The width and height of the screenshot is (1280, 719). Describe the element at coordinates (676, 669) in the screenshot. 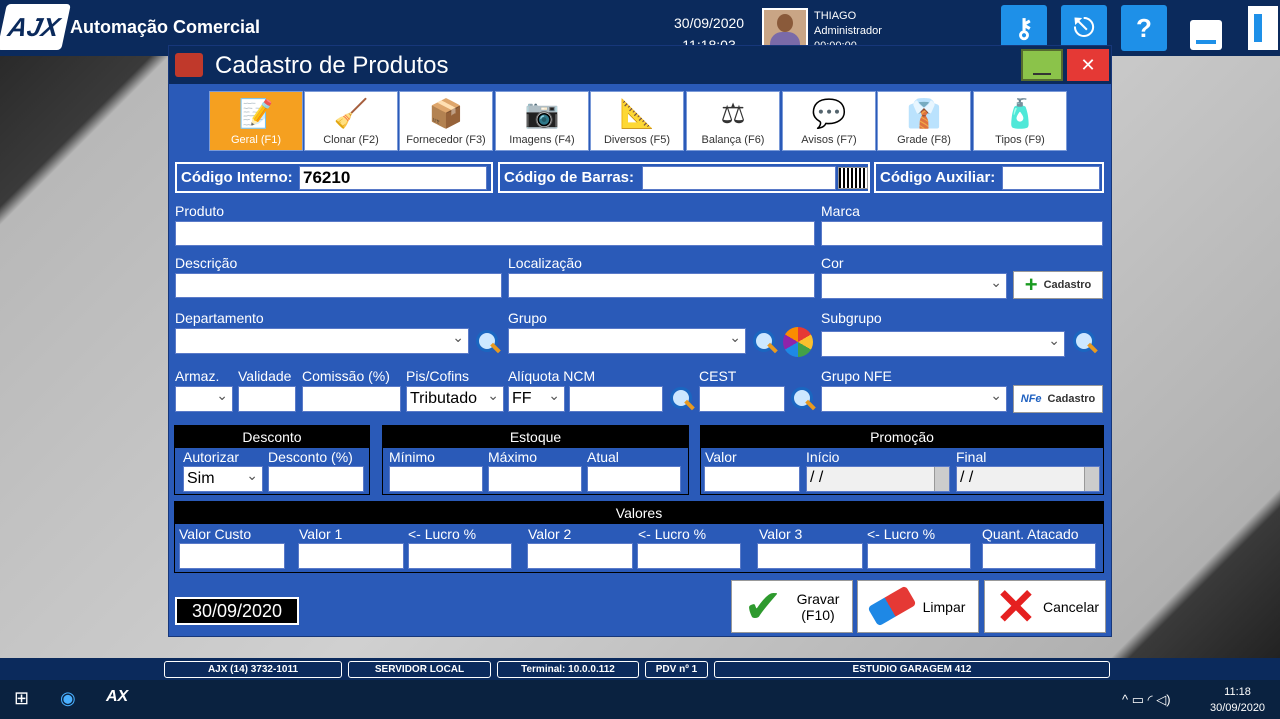

I see `status-pdv: PDV nº 1` at that location.